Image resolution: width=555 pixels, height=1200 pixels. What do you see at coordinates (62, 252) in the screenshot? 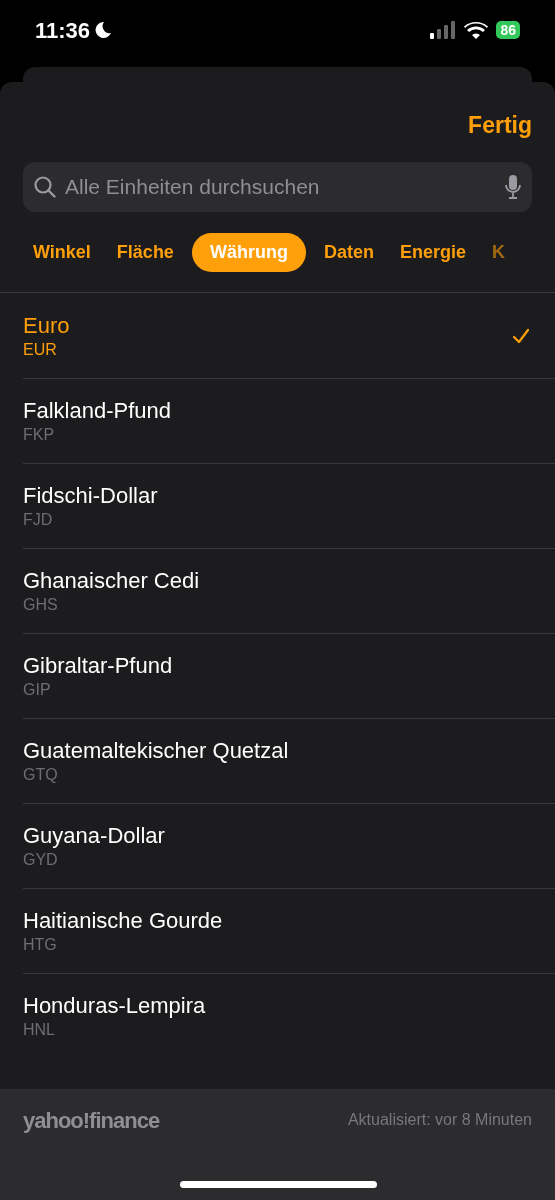
I see `category-tab: Winkel` at bounding box center [62, 252].